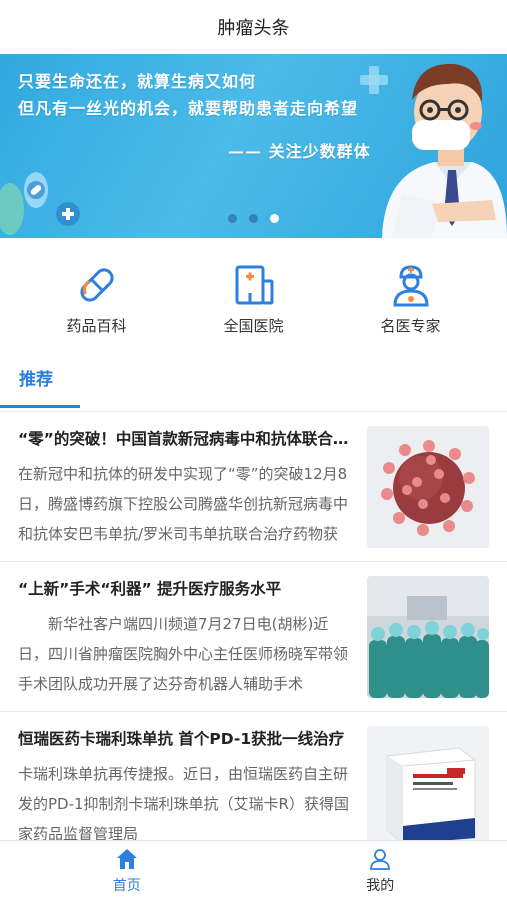  Describe the element at coordinates (36, 377) in the screenshot. I see `tab-recommend: 推荐` at that location.